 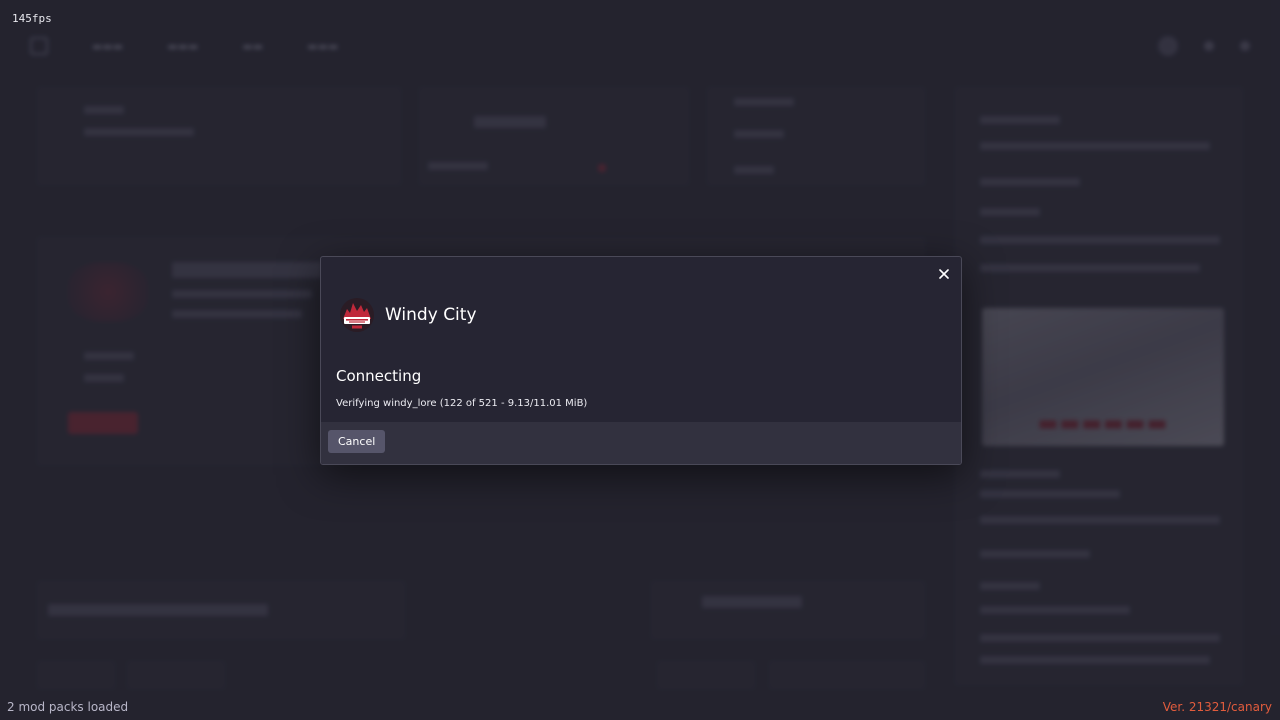 What do you see at coordinates (357, 441) in the screenshot?
I see `cancel-button: Cancel` at bounding box center [357, 441].